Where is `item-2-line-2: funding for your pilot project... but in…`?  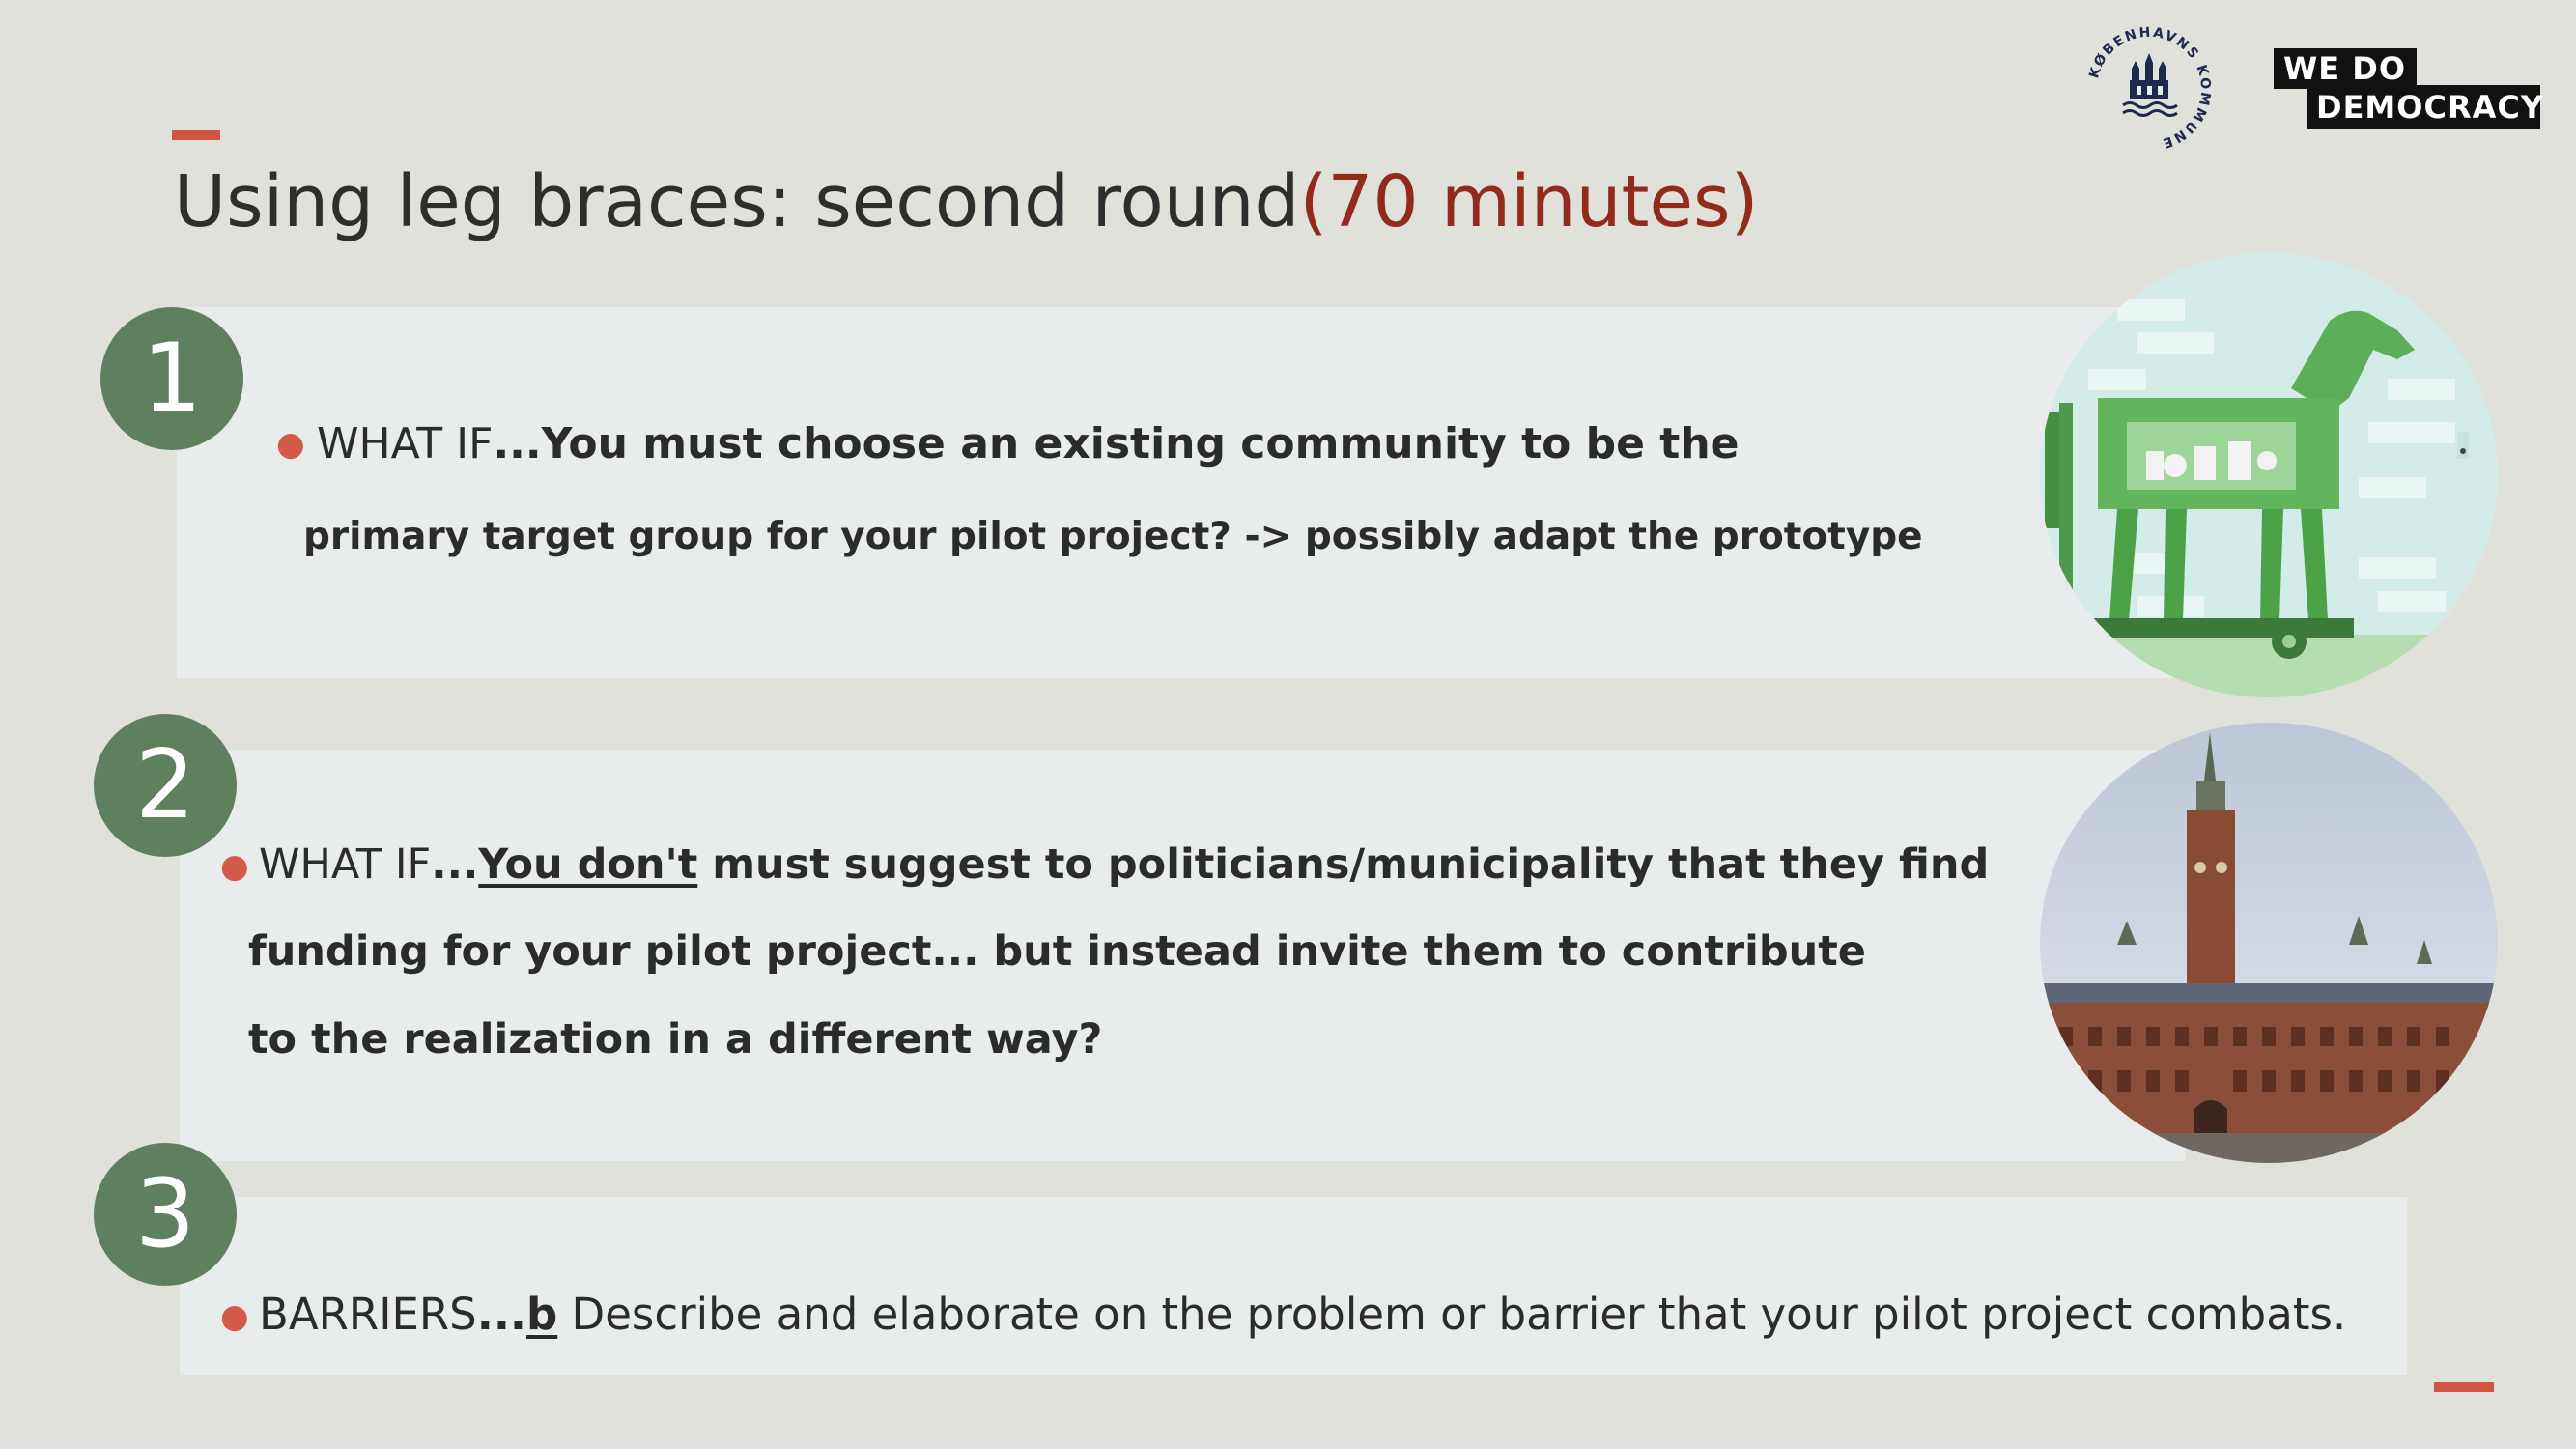
item-2-line-2: funding for your pilot project... but in… is located at coordinates (1057, 951).